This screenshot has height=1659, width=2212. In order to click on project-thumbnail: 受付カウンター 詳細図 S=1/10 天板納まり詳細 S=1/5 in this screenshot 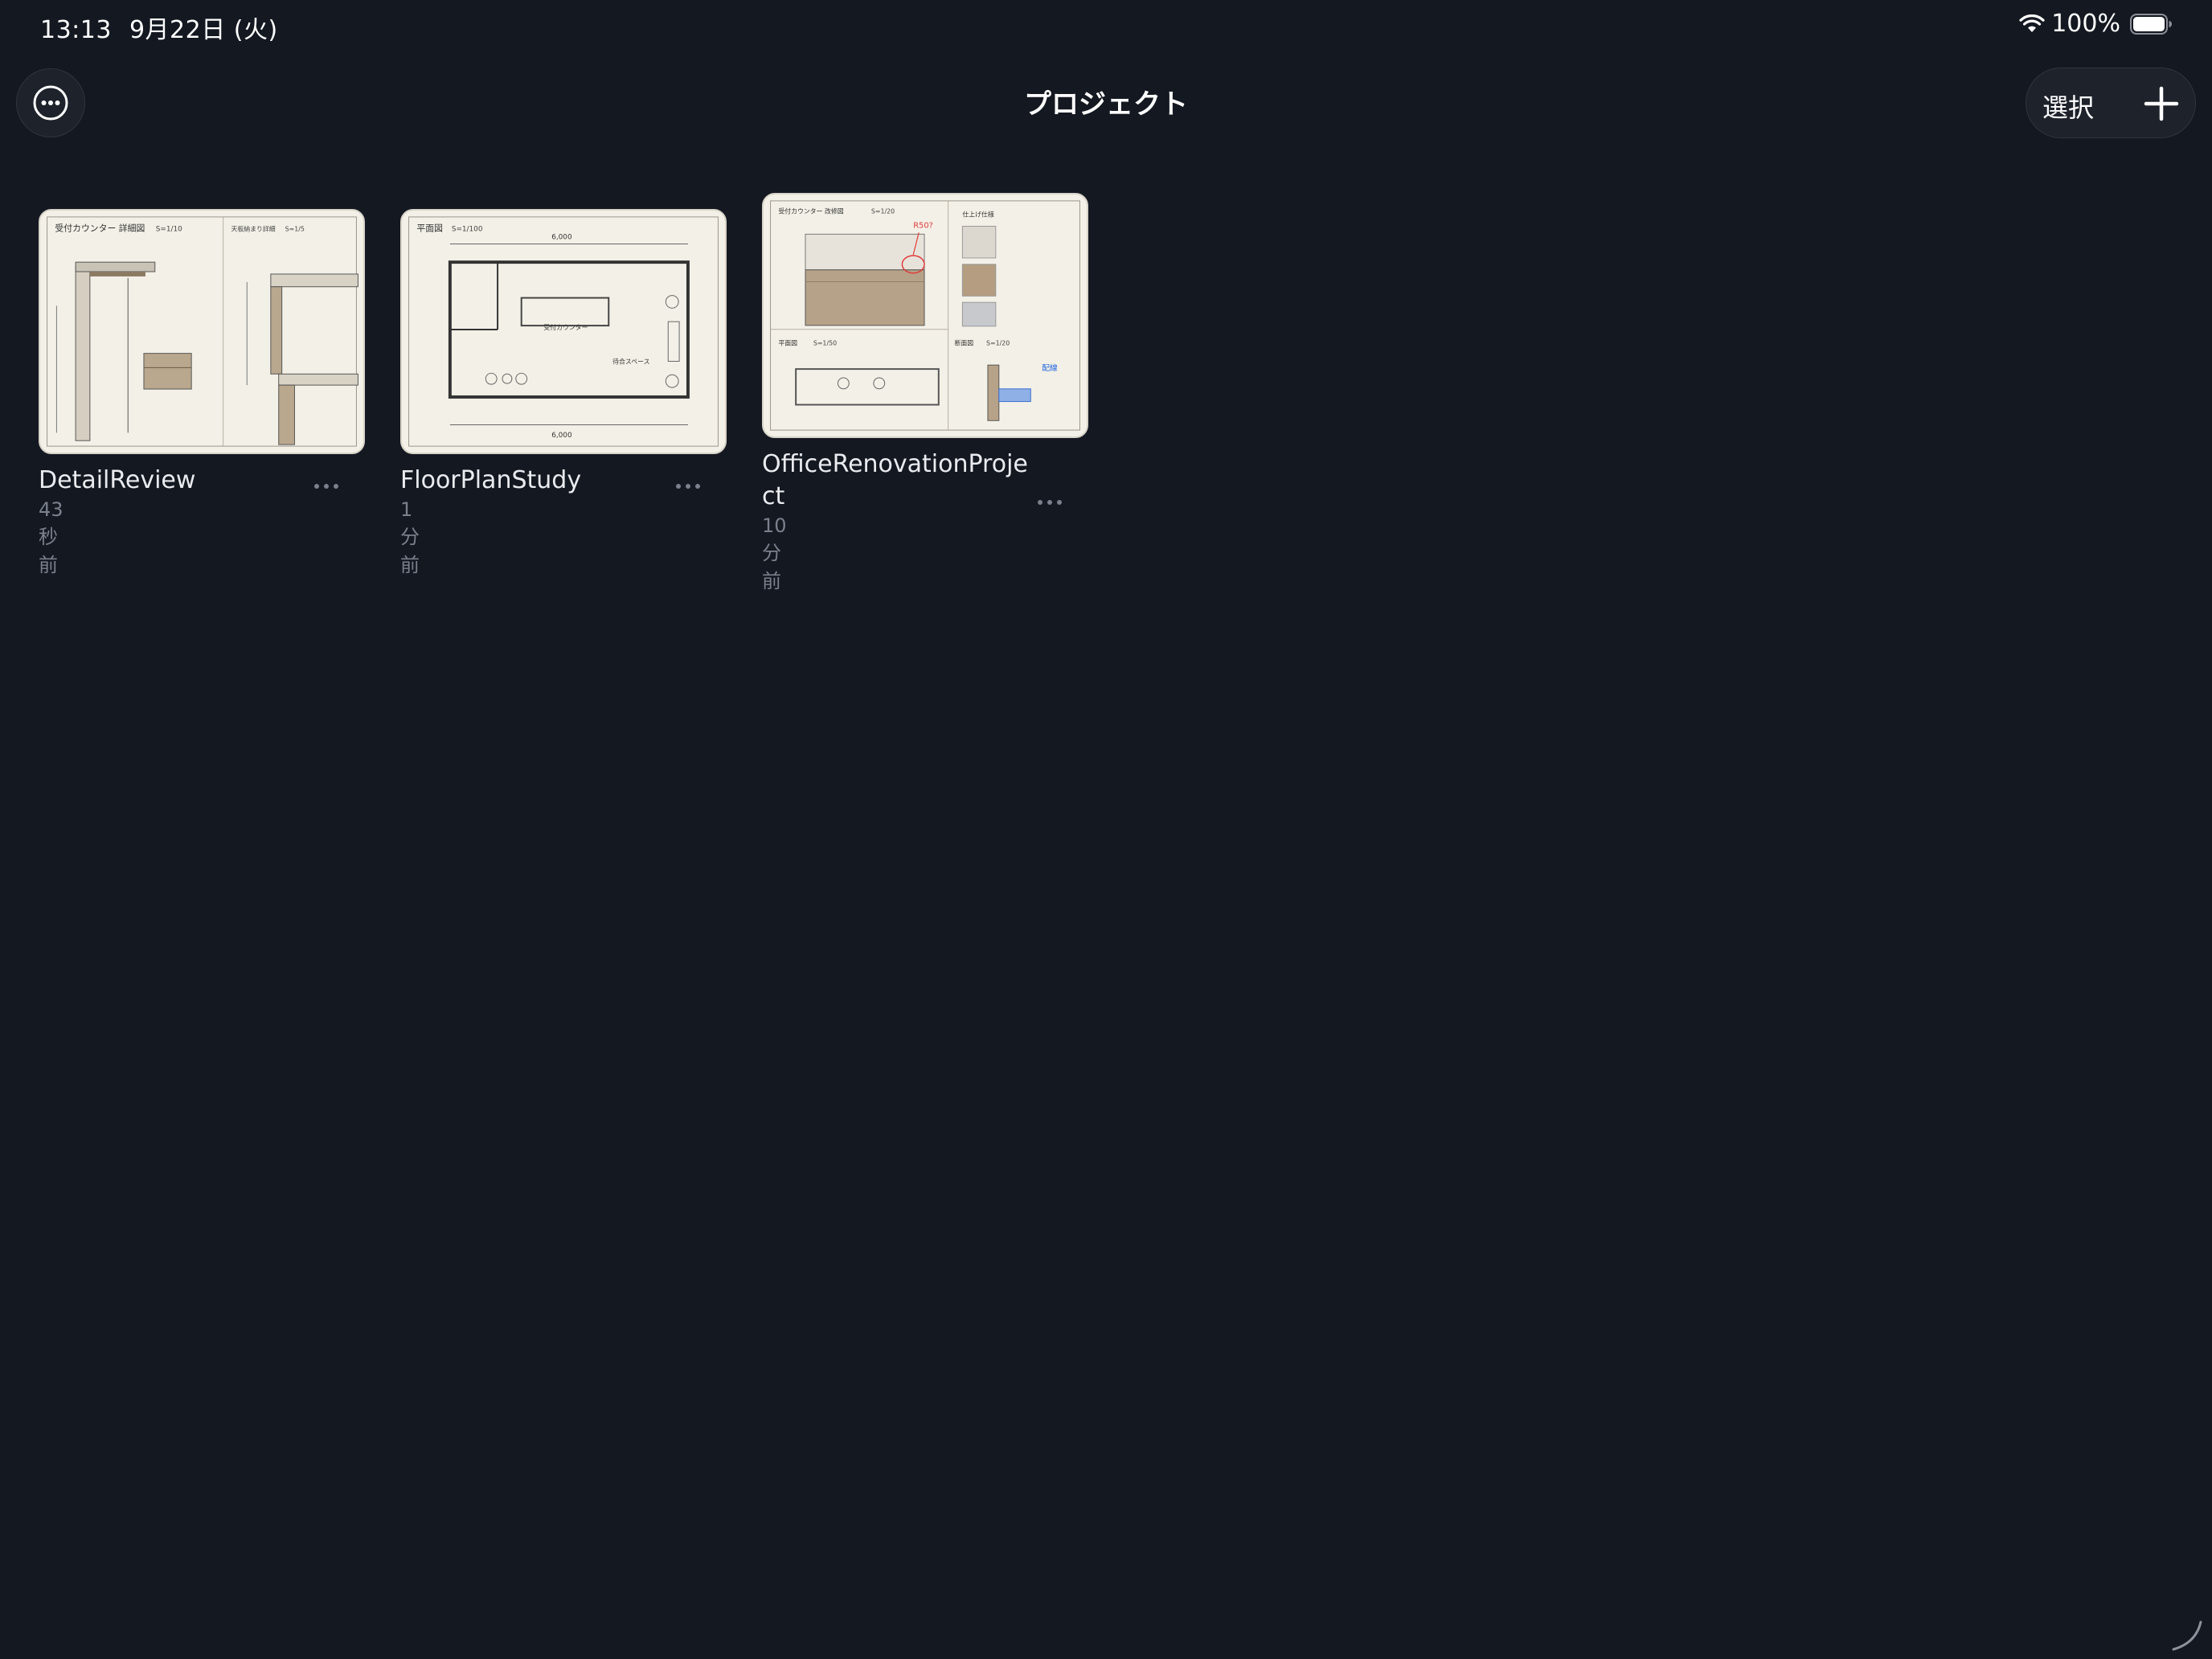, I will do `click(202, 331)`.